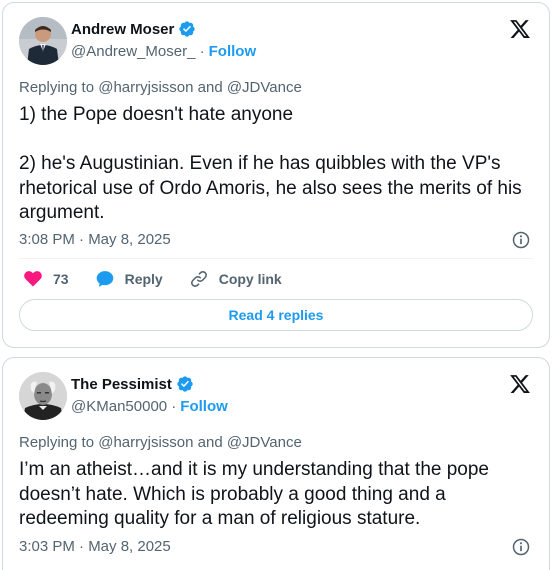 The width and height of the screenshot is (554, 570). What do you see at coordinates (46, 279) in the screenshot?
I see `like-button: 73` at bounding box center [46, 279].